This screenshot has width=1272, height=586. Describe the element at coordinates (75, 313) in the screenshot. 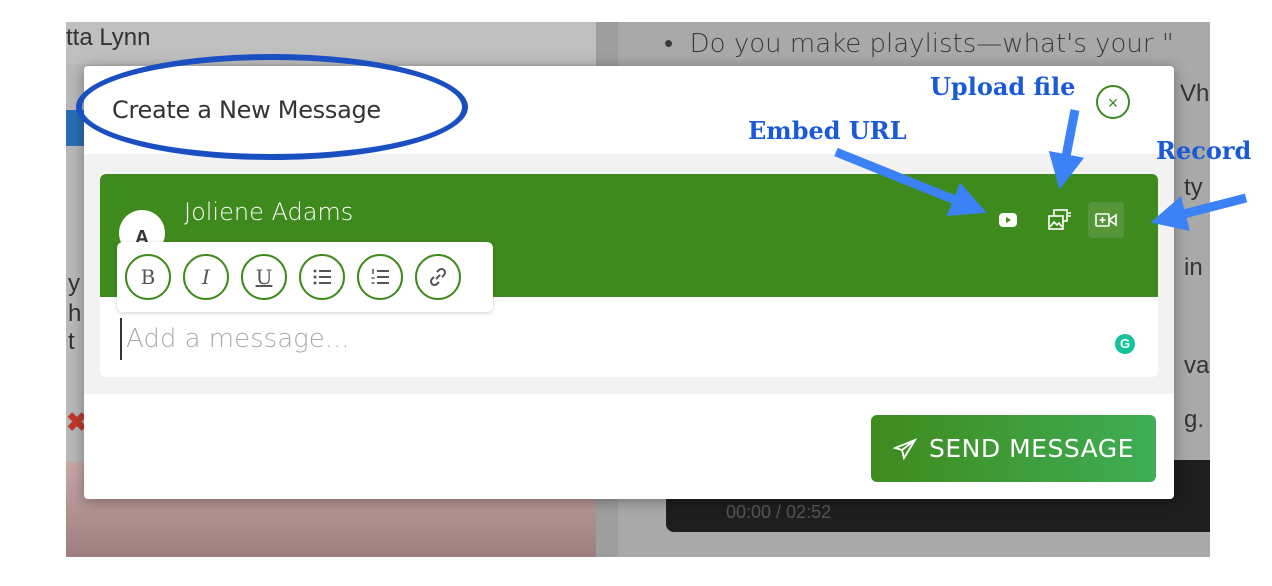

I see `background-fragment: h` at that location.